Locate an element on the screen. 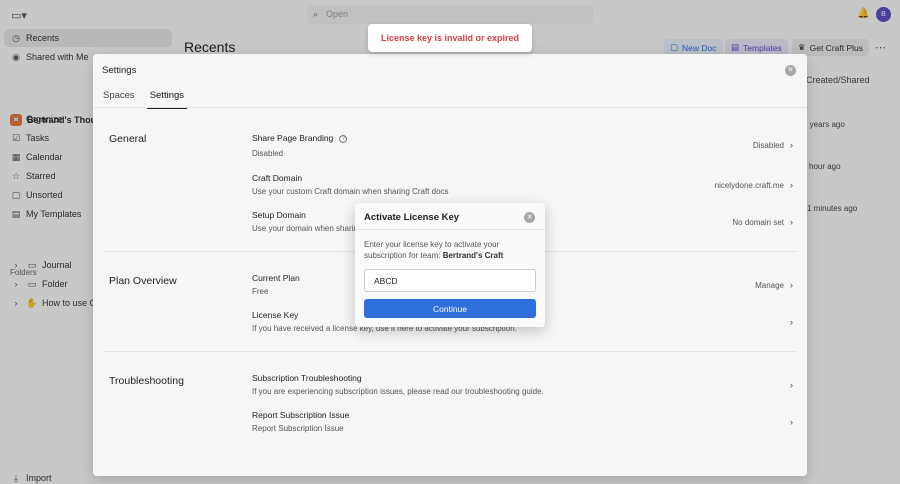 The width and height of the screenshot is (900, 484). tabs-divider is located at coordinates (450, 107).